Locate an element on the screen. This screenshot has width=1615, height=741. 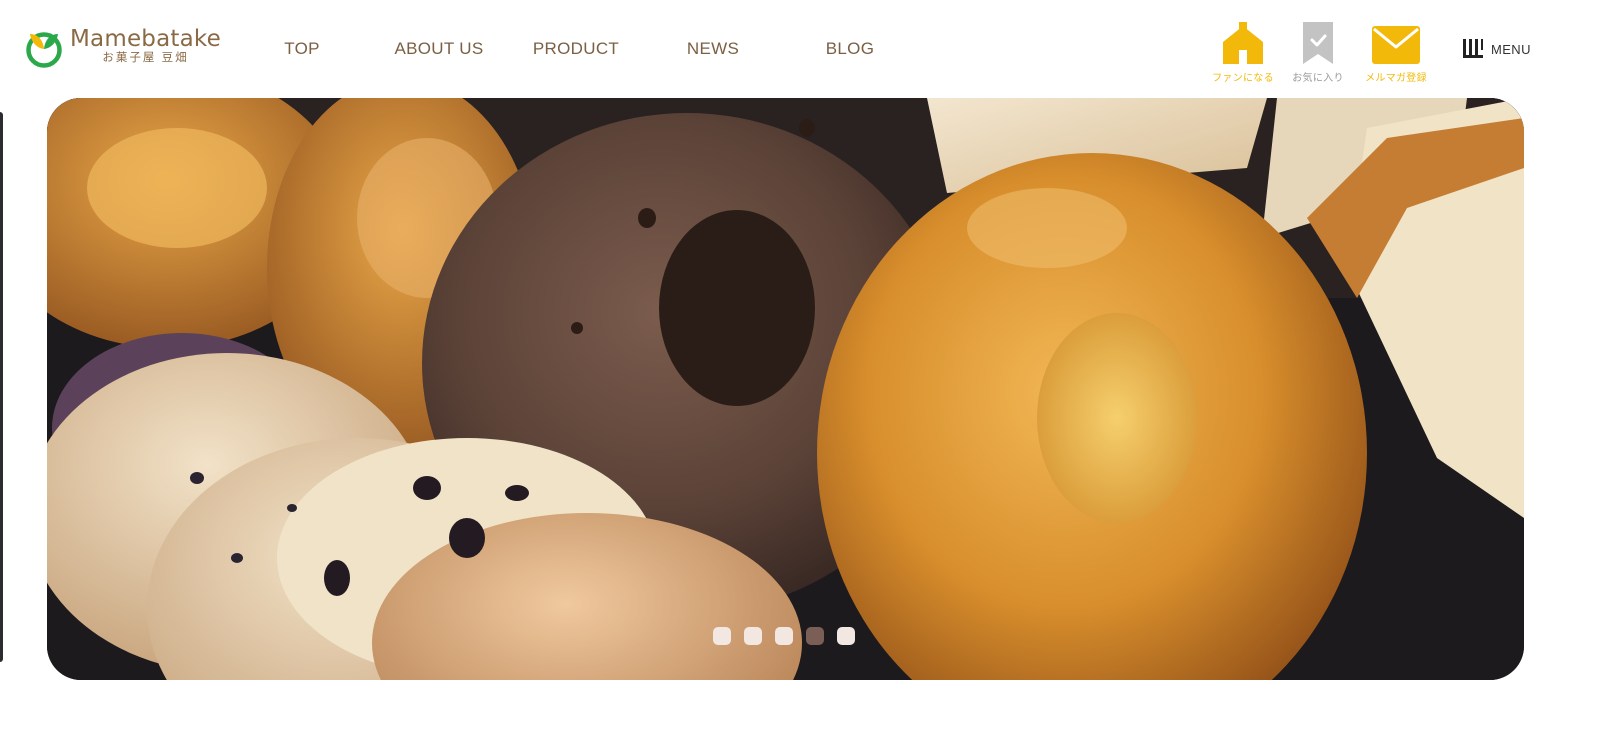
slider-pagination is located at coordinates (784, 636).